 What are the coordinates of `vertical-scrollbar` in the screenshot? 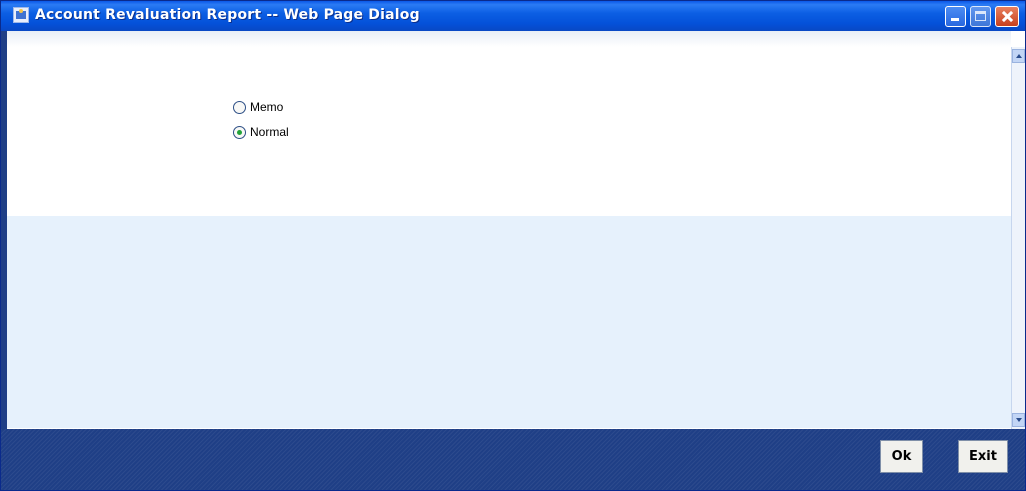 It's located at (1018, 238).